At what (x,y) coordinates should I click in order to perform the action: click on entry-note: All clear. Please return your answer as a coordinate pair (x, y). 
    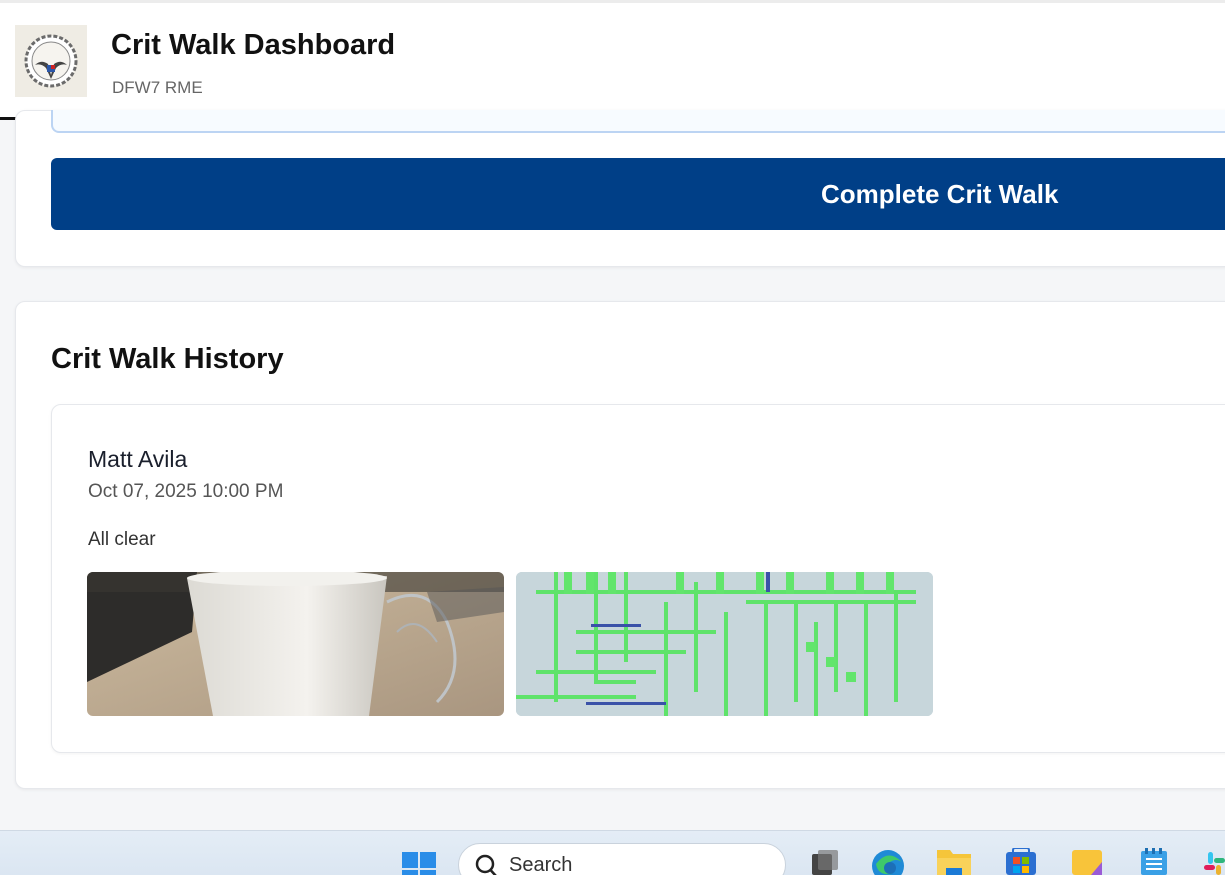
    Looking at the image, I should click on (122, 539).